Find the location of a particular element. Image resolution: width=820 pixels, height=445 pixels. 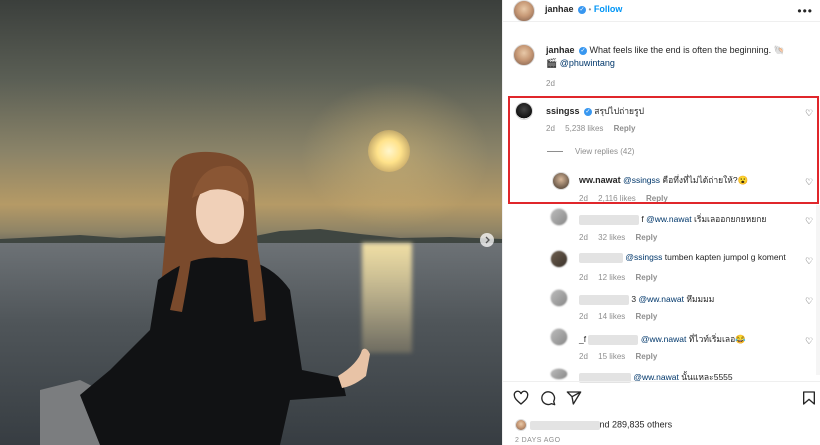

comment-meta: 2d 12 likes Reply is located at coordinates (618, 277).